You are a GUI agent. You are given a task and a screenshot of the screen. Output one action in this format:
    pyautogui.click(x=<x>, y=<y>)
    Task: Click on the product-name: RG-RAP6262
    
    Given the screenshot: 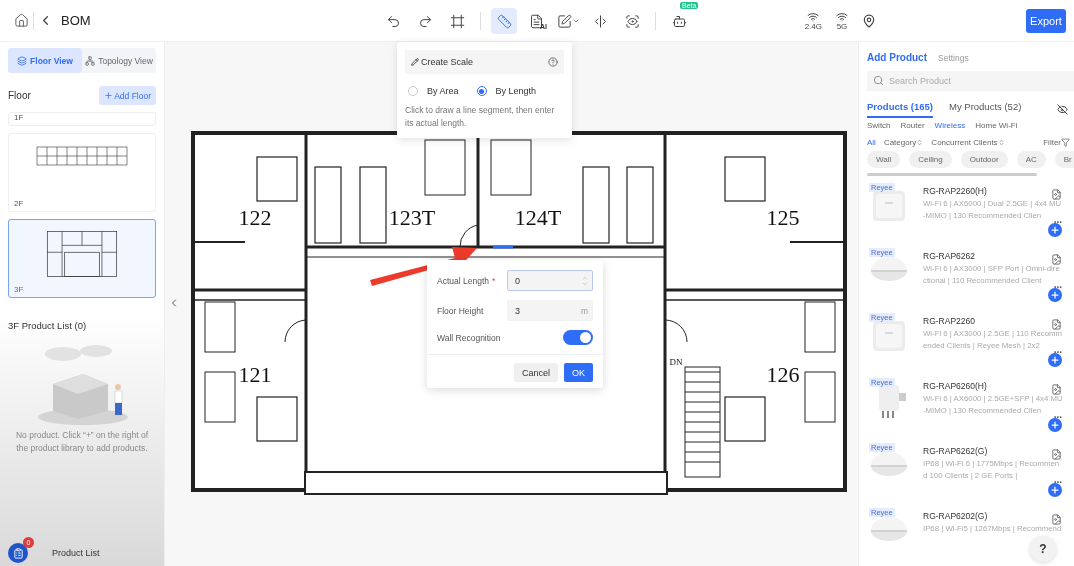 What is the action you would take?
    pyautogui.click(x=949, y=255)
    